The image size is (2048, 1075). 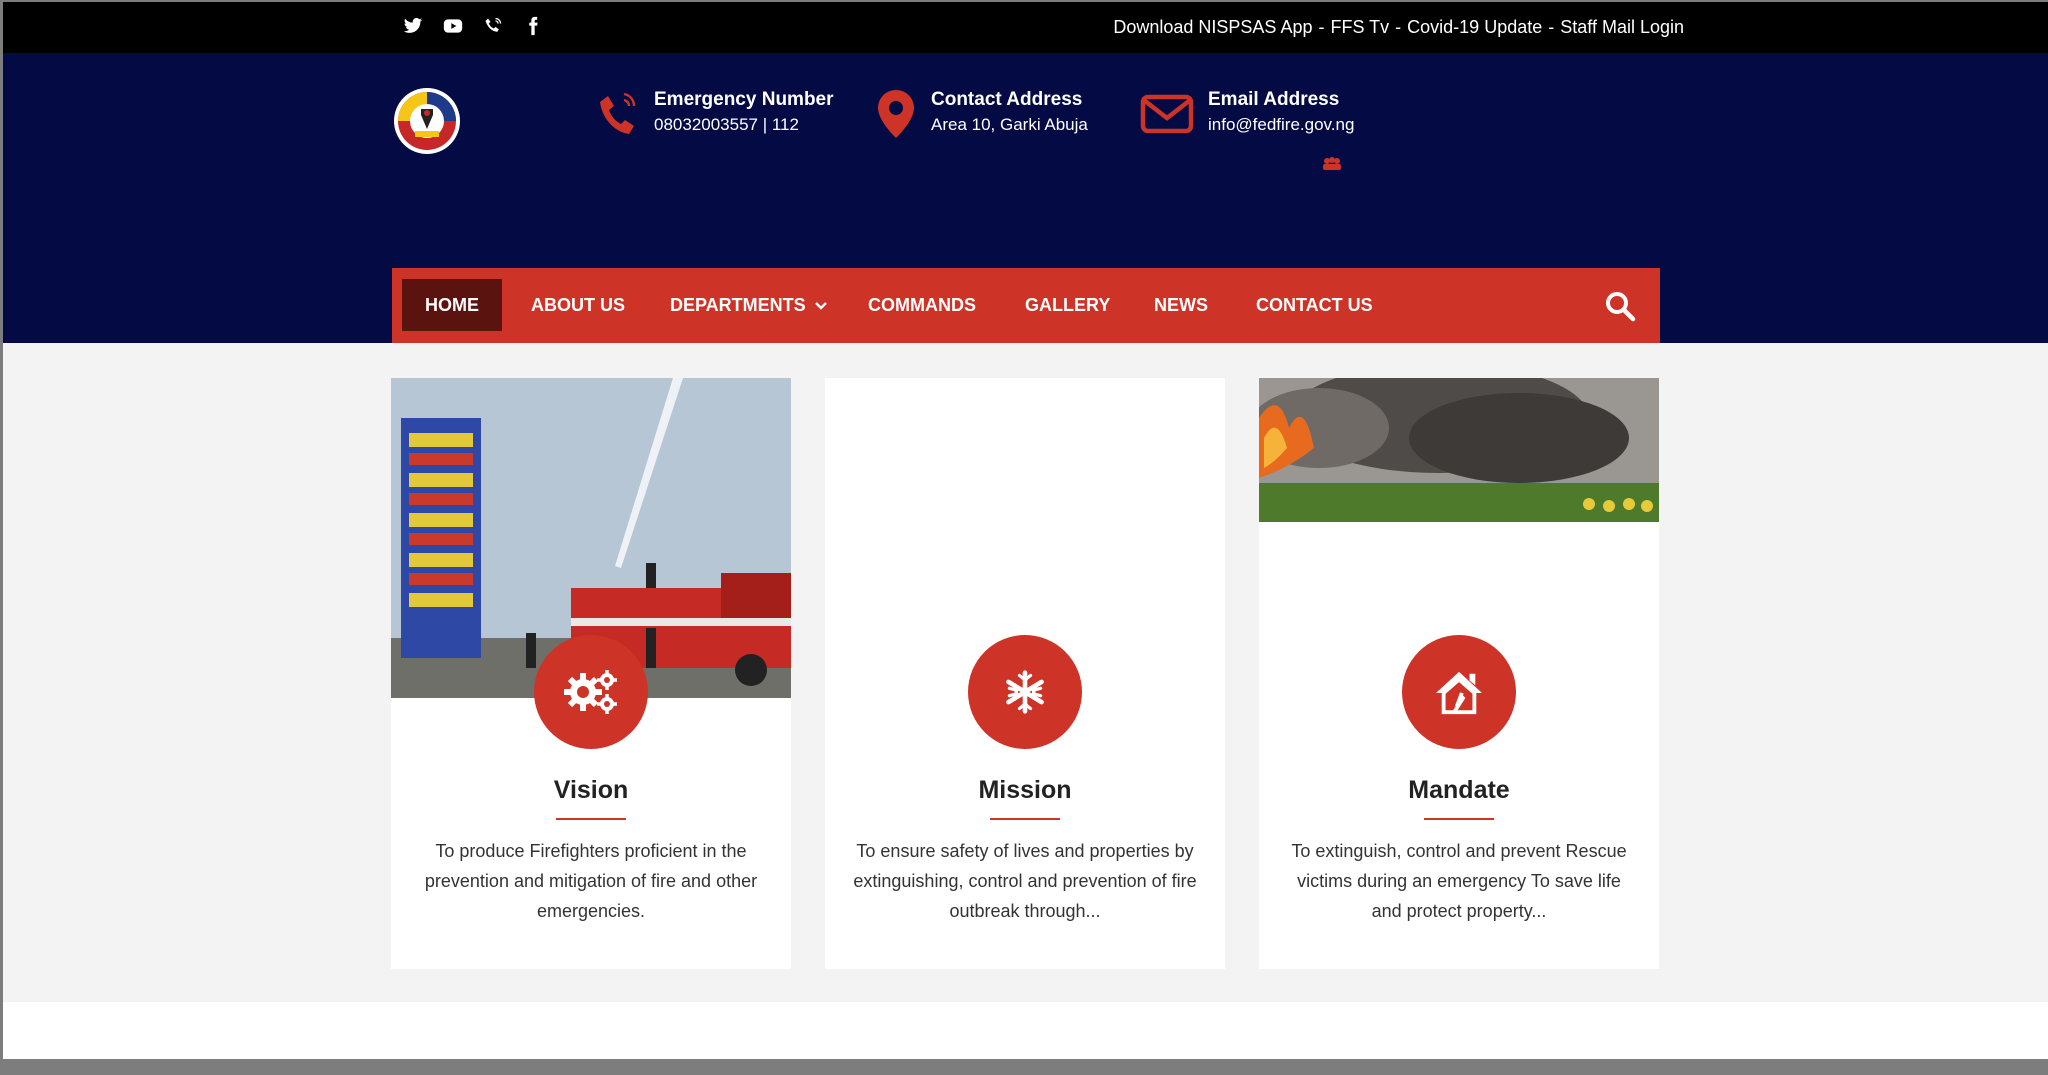 What do you see at coordinates (1459, 450) in the screenshot?
I see `bush-fire-image` at bounding box center [1459, 450].